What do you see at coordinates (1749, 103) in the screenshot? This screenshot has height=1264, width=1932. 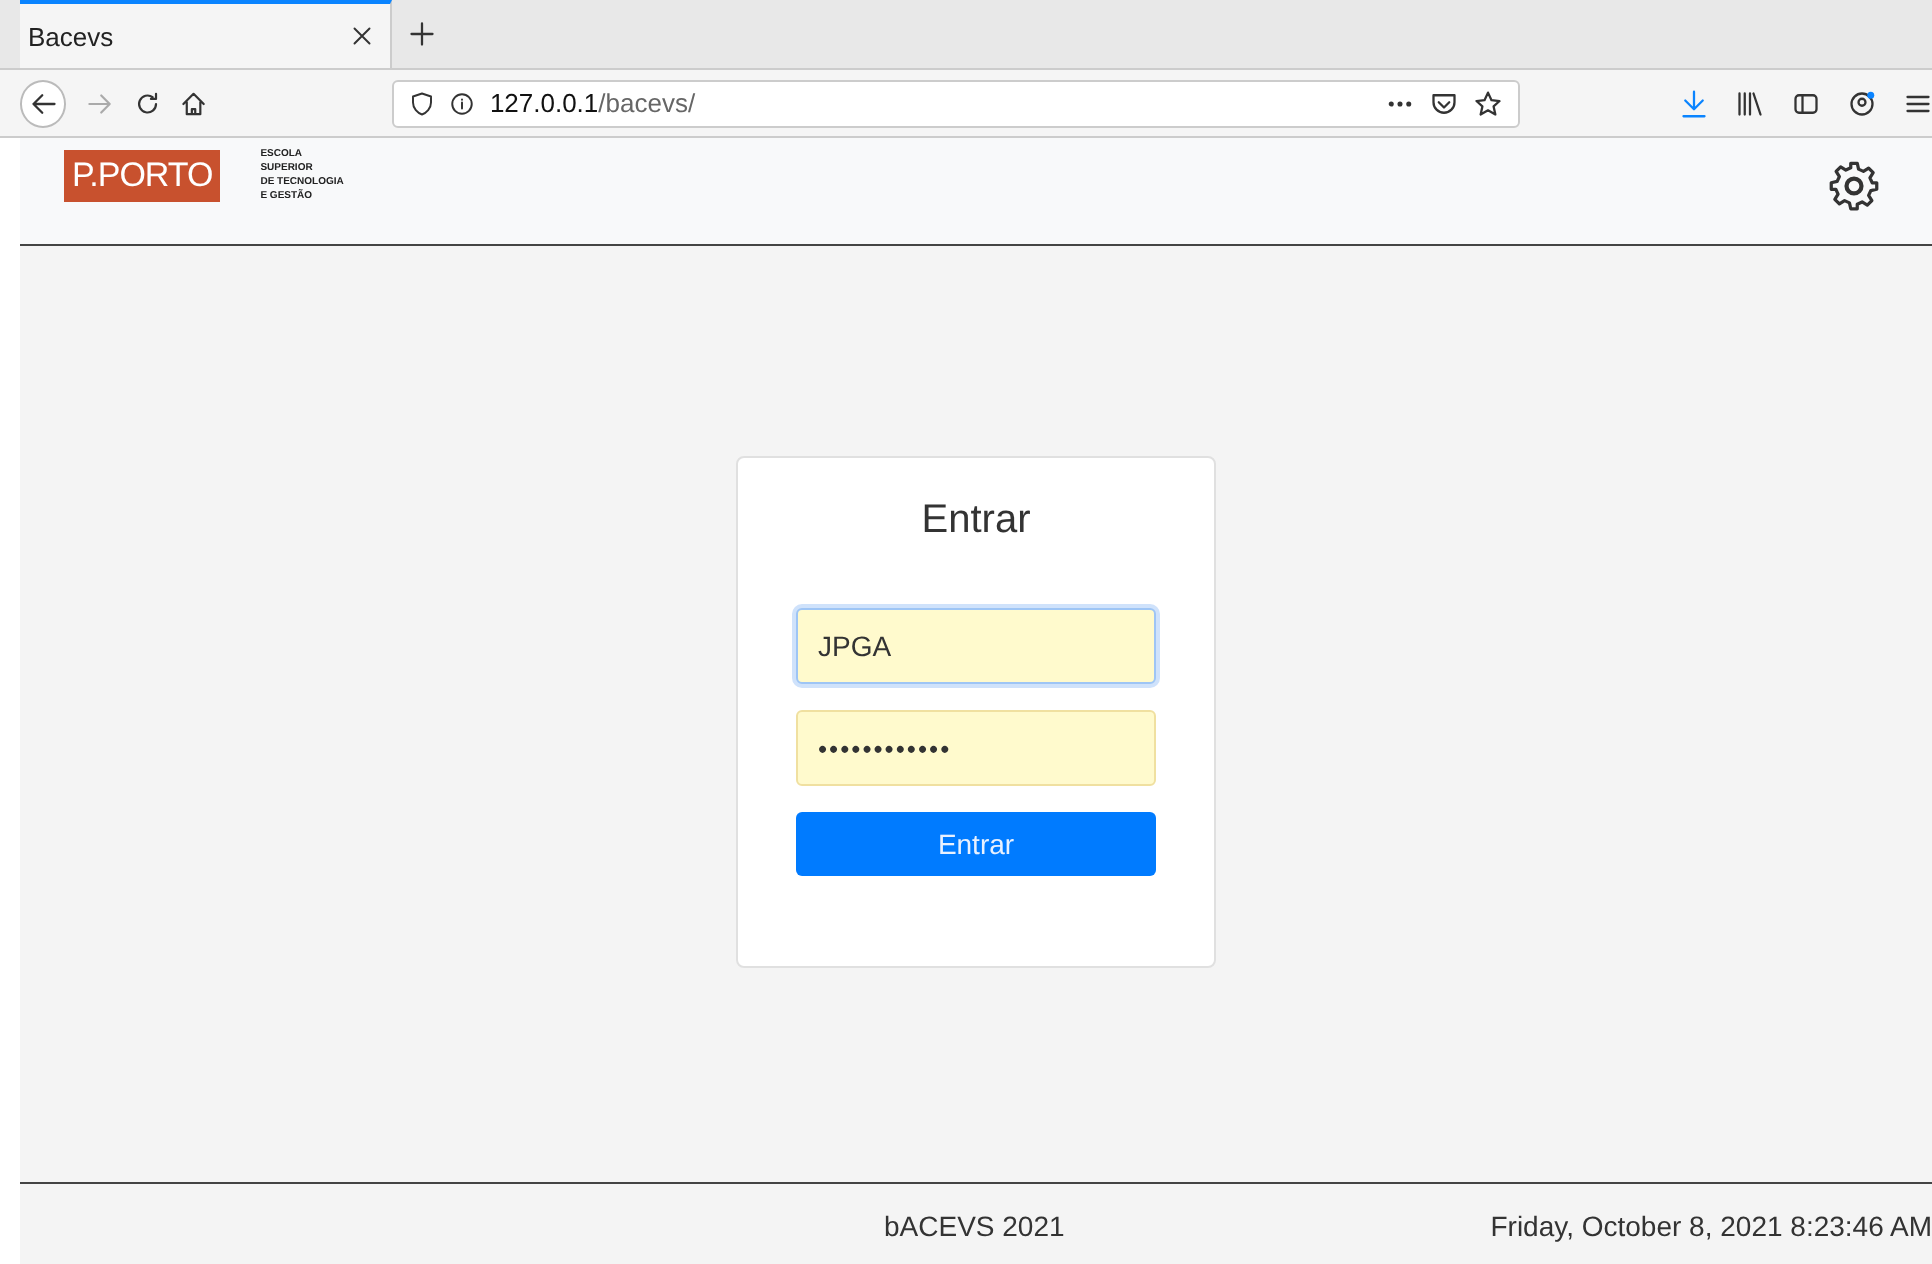 I see `library-icon` at bounding box center [1749, 103].